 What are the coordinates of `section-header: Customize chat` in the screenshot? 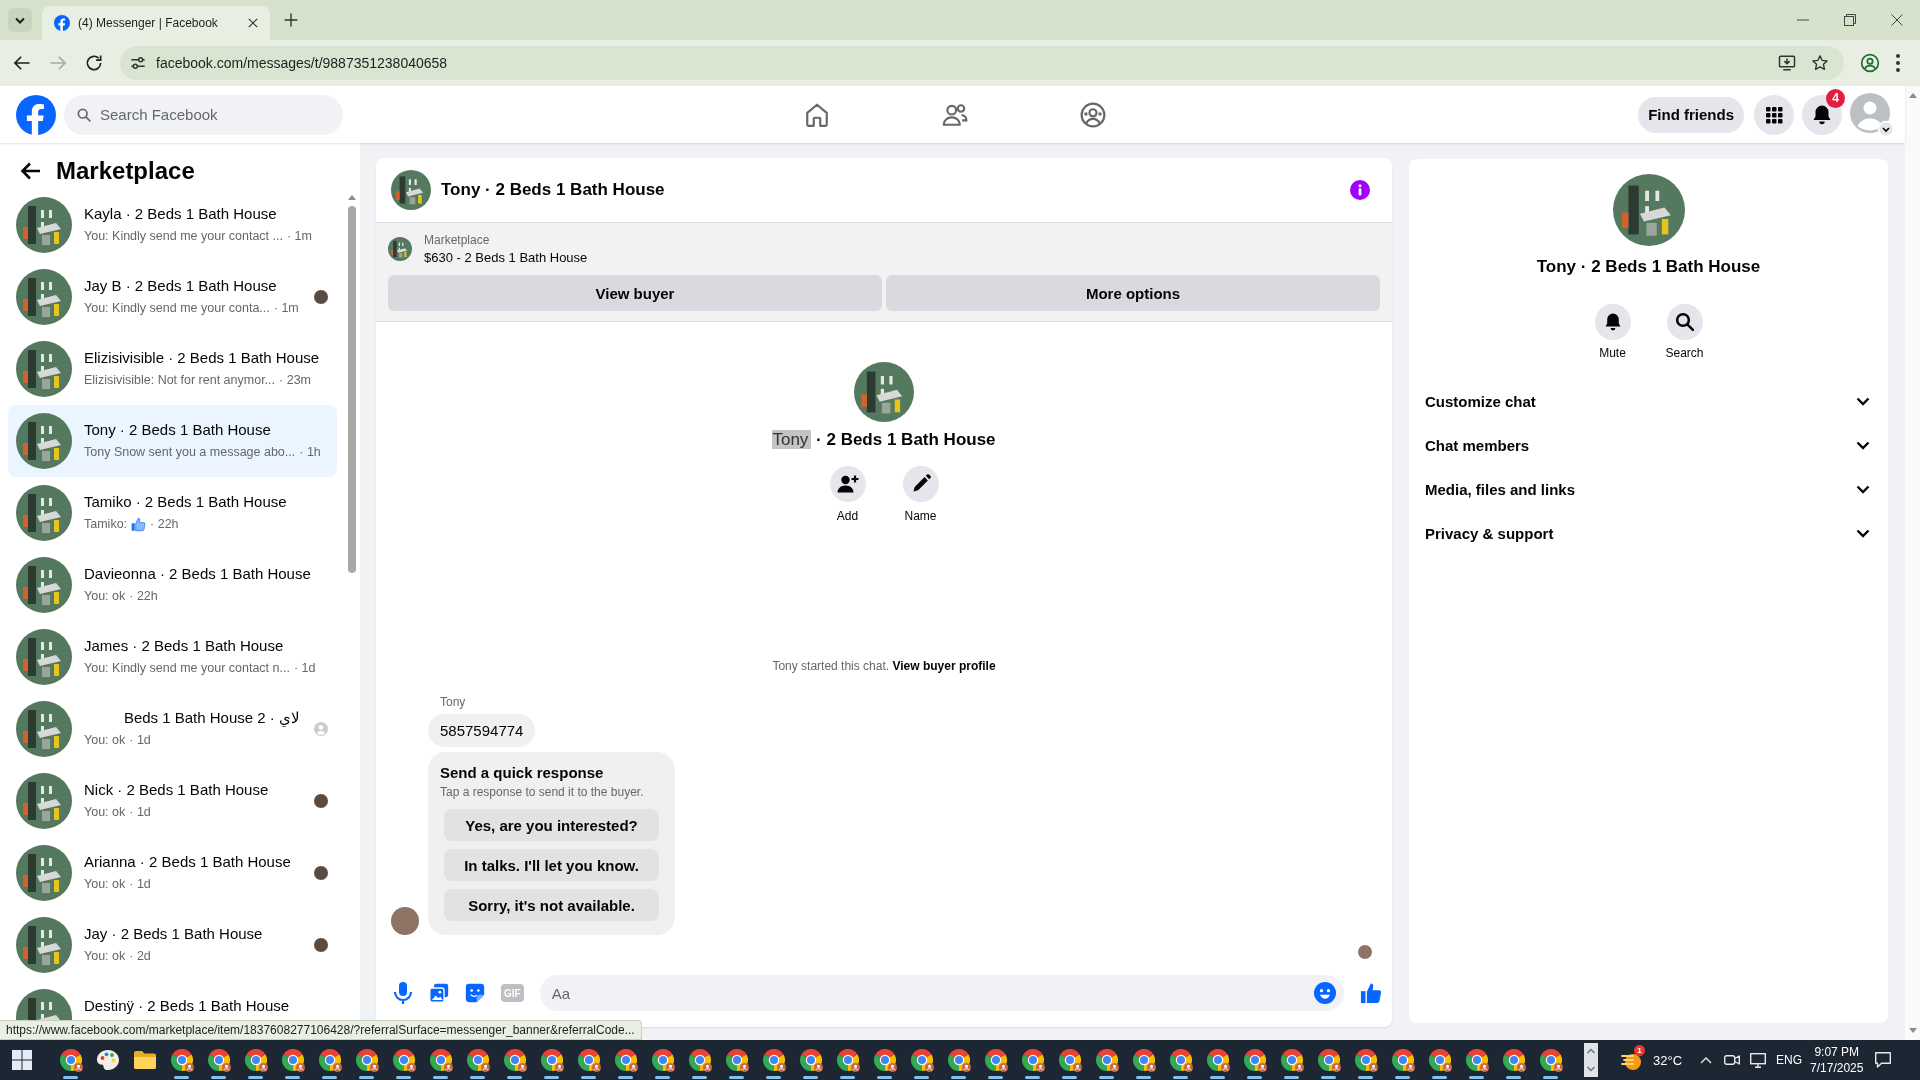 It's located at (1648, 401).